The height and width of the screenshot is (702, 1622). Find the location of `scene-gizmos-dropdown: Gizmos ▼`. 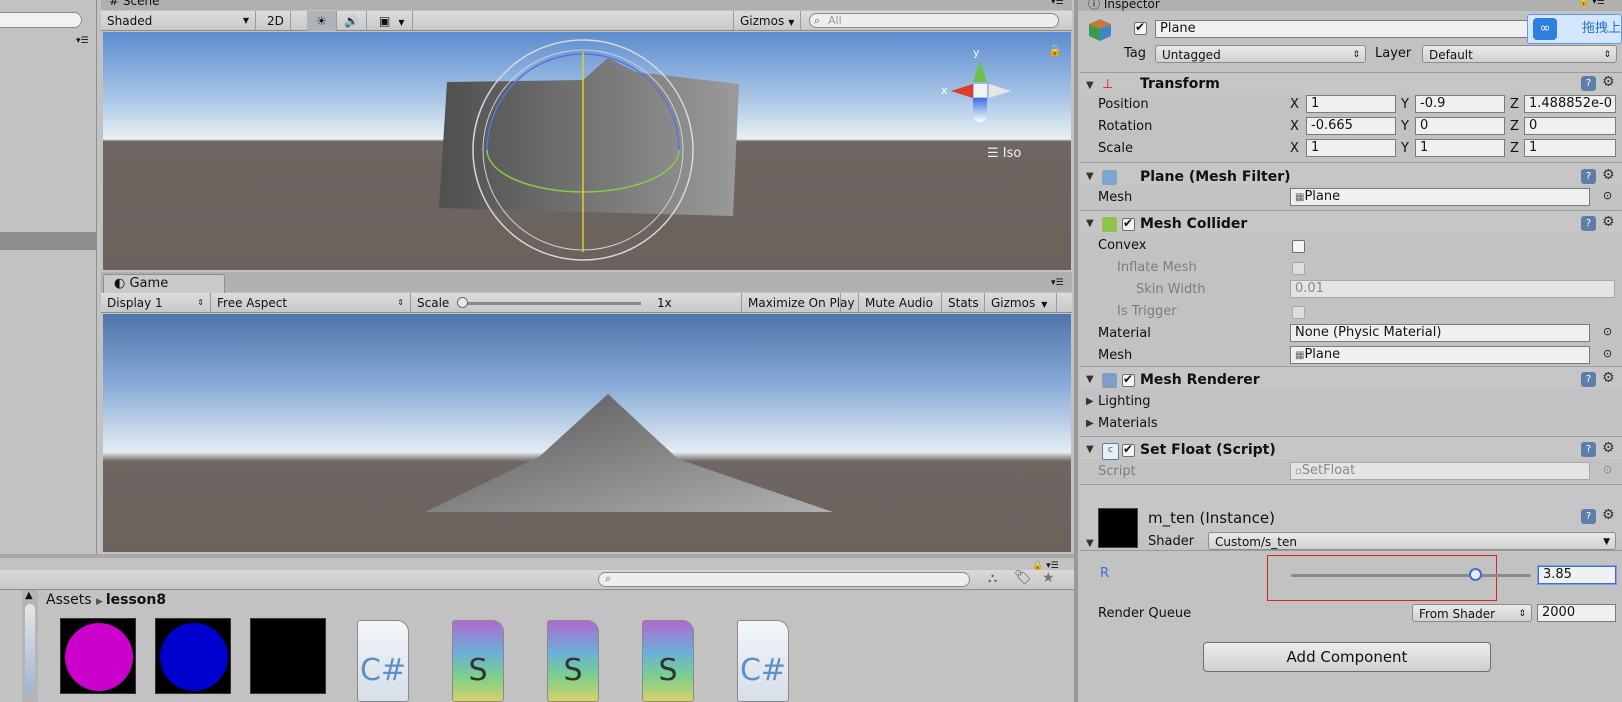

scene-gizmos-dropdown: Gizmos ▼ is located at coordinates (767, 21).